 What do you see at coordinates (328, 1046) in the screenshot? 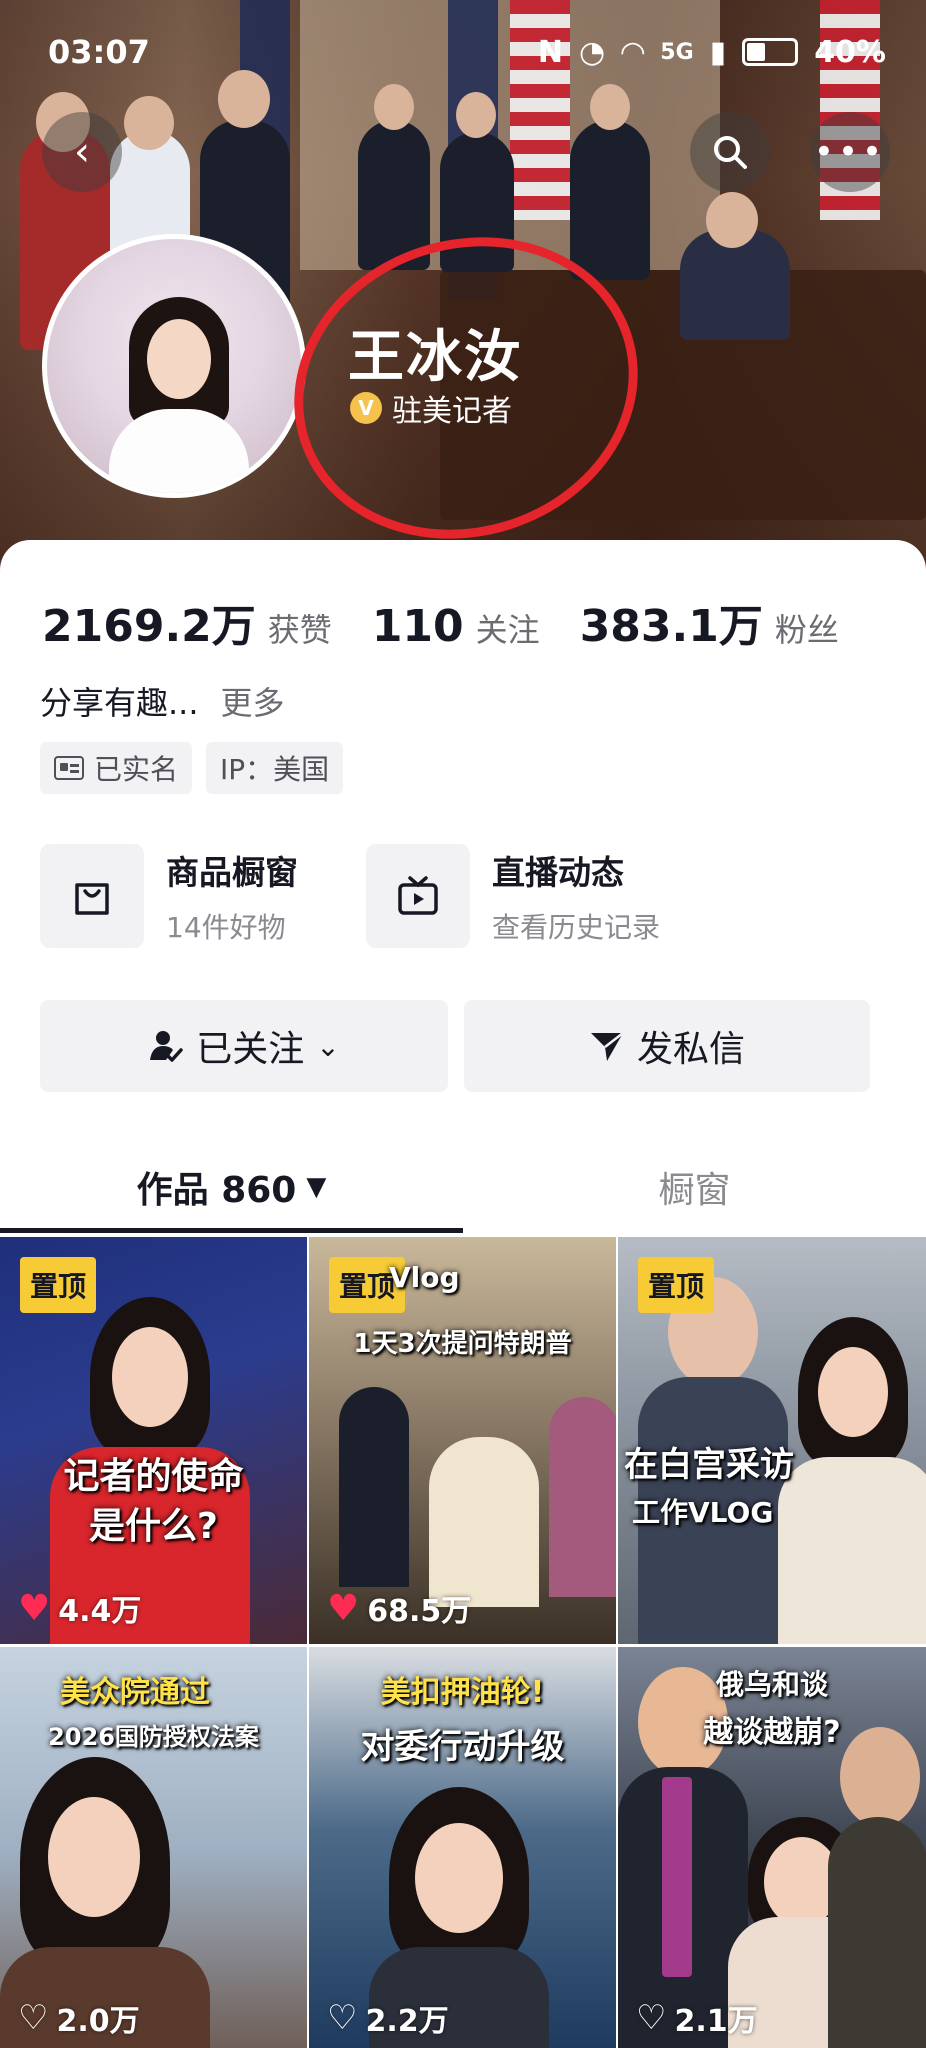
I see `chevron-down-icon: ⌄` at bounding box center [328, 1046].